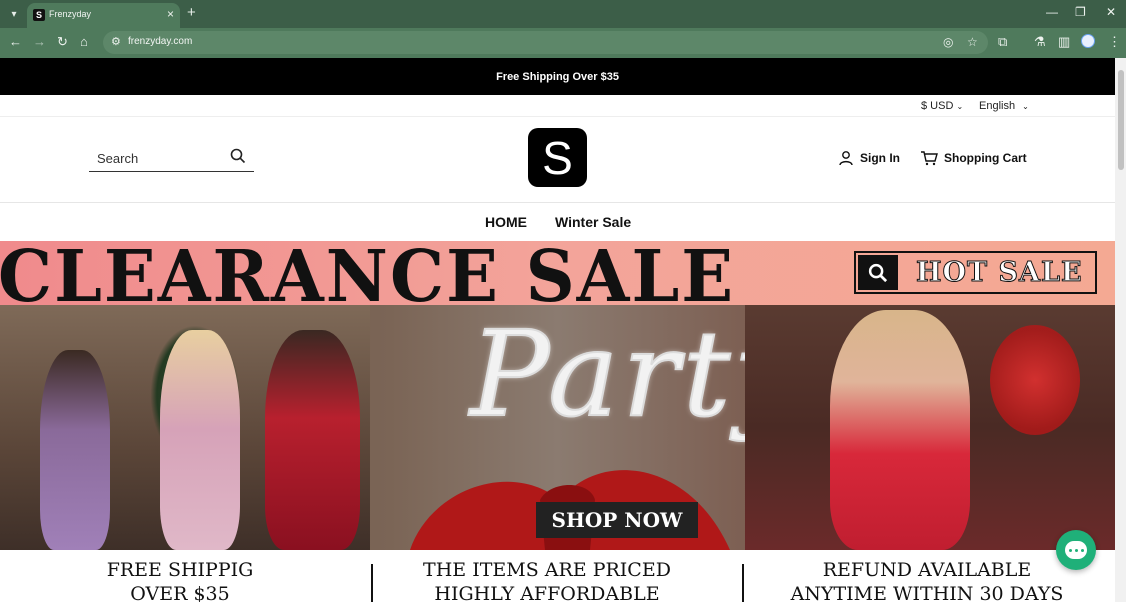  Describe the element at coordinates (103, 15) in the screenshot. I see `browser-tab: S Frenzyday ×` at that location.